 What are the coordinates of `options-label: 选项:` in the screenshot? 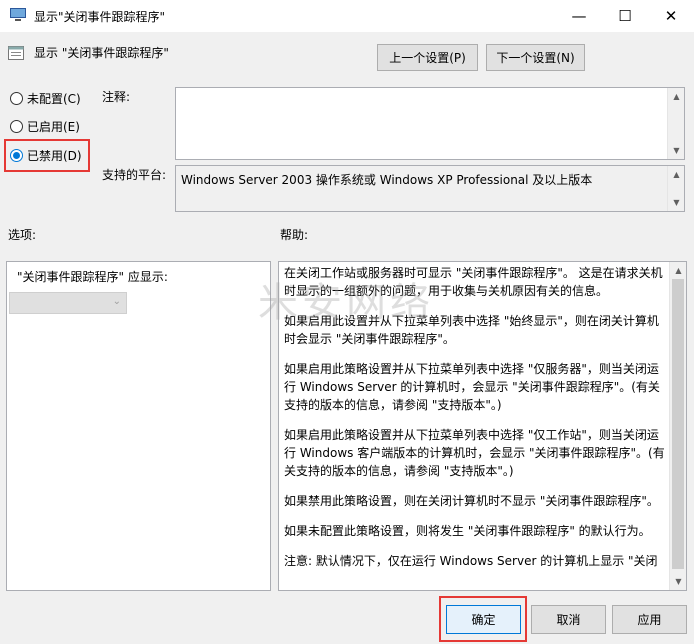 It's located at (22, 235).